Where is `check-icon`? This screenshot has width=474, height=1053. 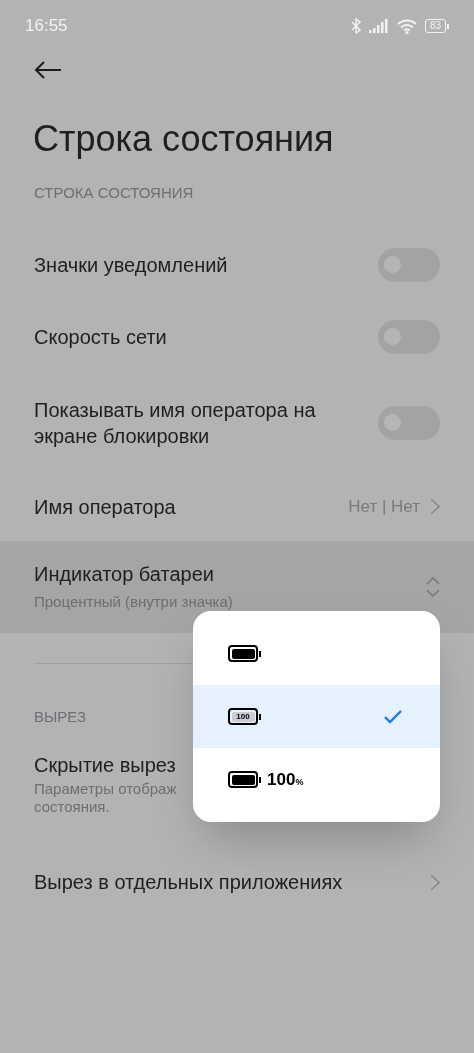
check-icon is located at coordinates (393, 716).